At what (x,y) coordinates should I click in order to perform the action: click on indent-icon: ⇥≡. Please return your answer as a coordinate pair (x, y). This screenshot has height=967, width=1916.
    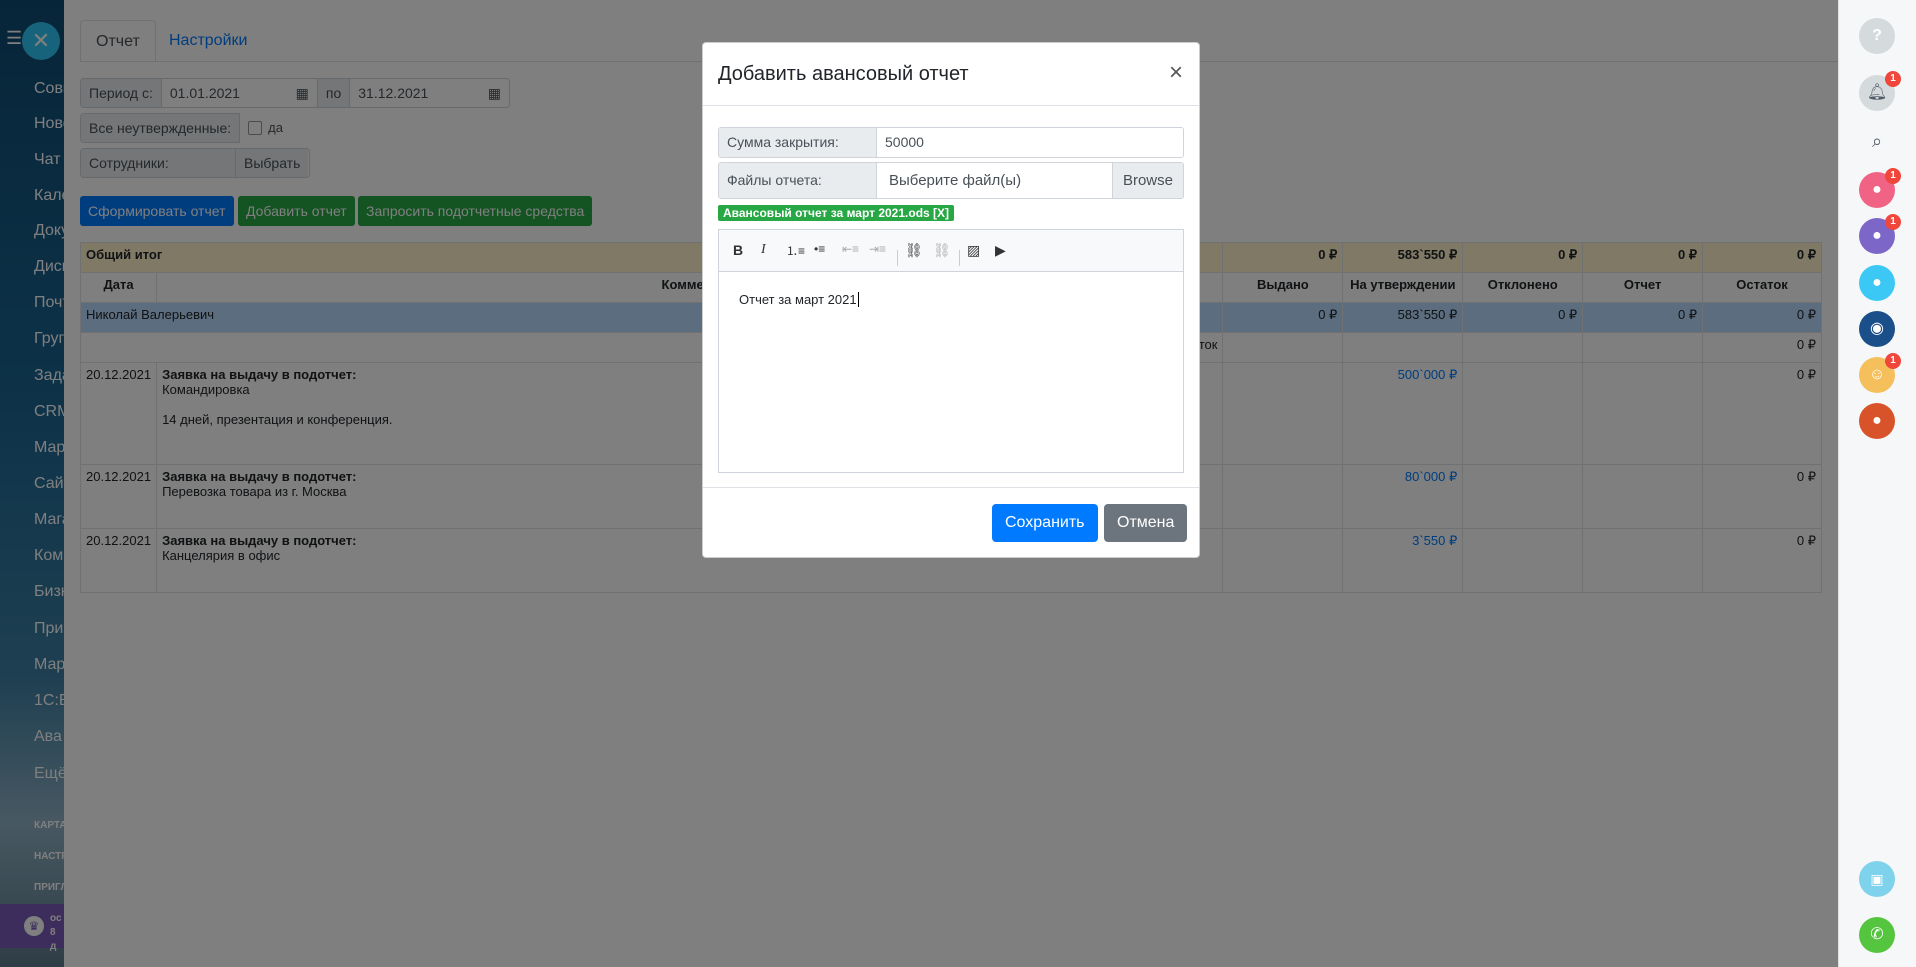
    Looking at the image, I should click on (877, 249).